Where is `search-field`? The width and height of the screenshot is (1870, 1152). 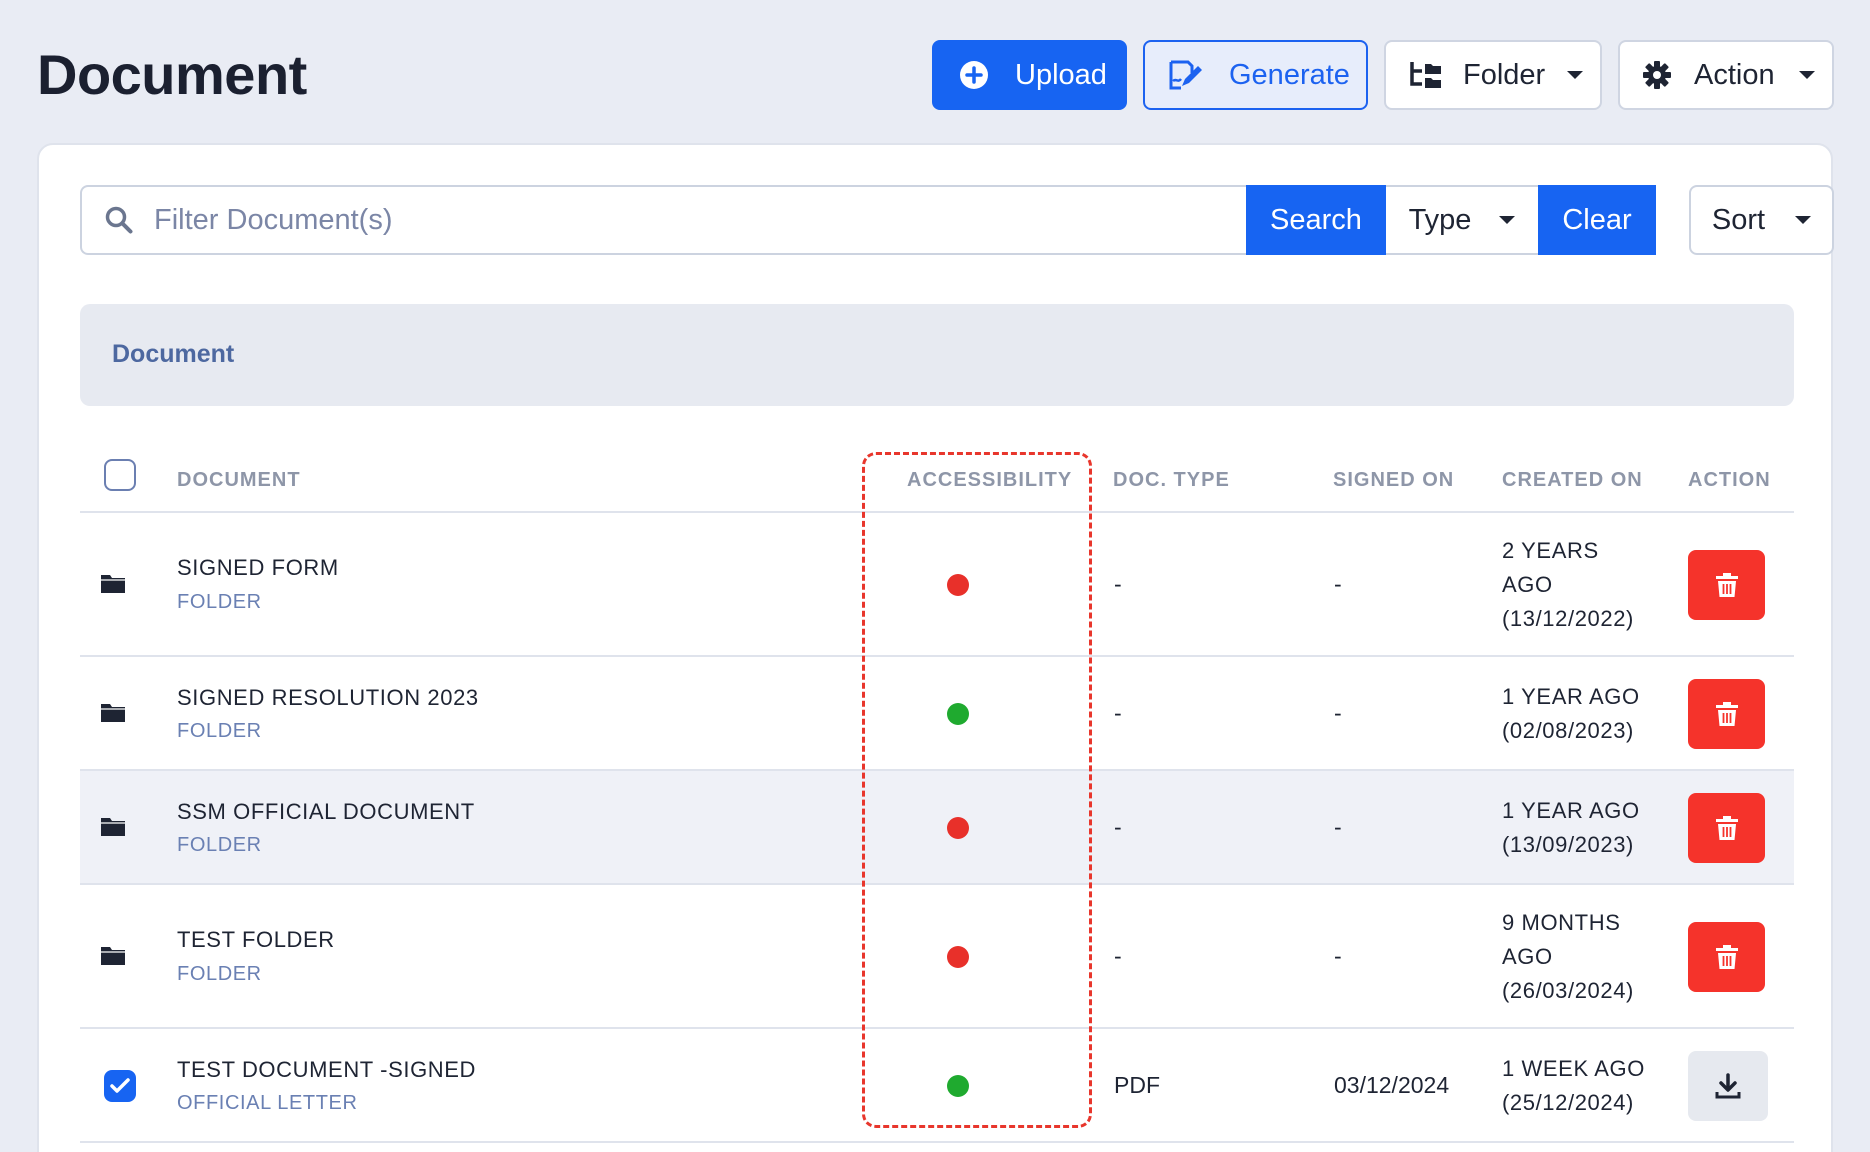
search-field is located at coordinates (664, 220).